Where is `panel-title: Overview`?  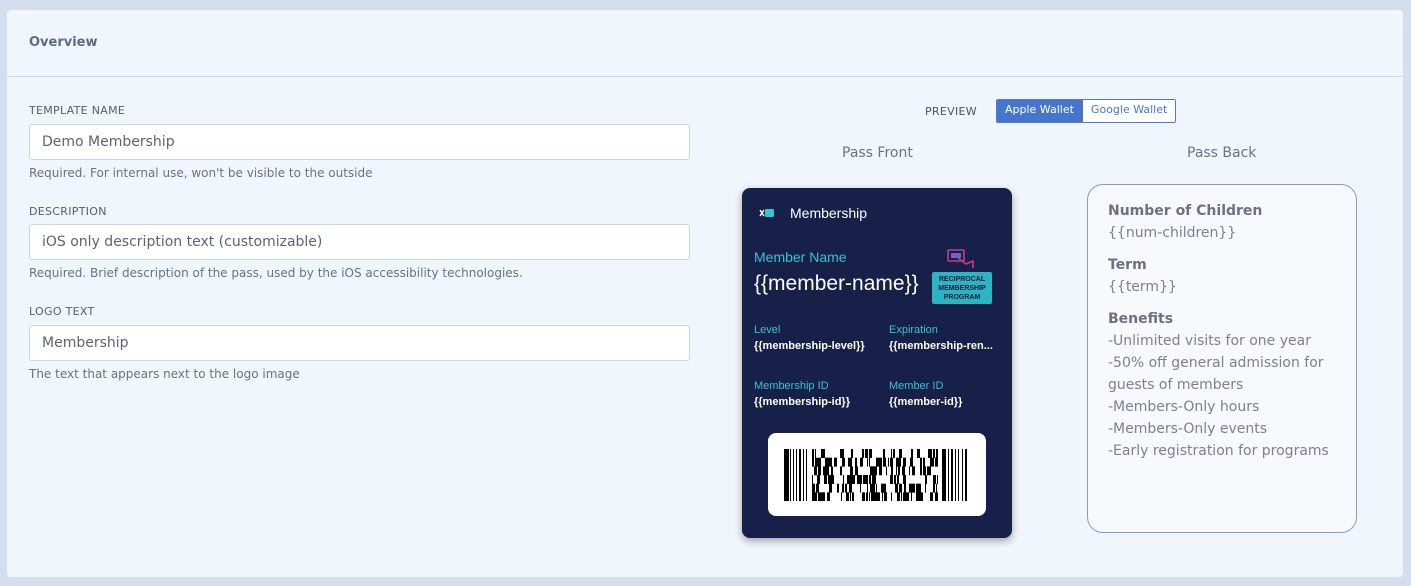 panel-title: Overview is located at coordinates (63, 42).